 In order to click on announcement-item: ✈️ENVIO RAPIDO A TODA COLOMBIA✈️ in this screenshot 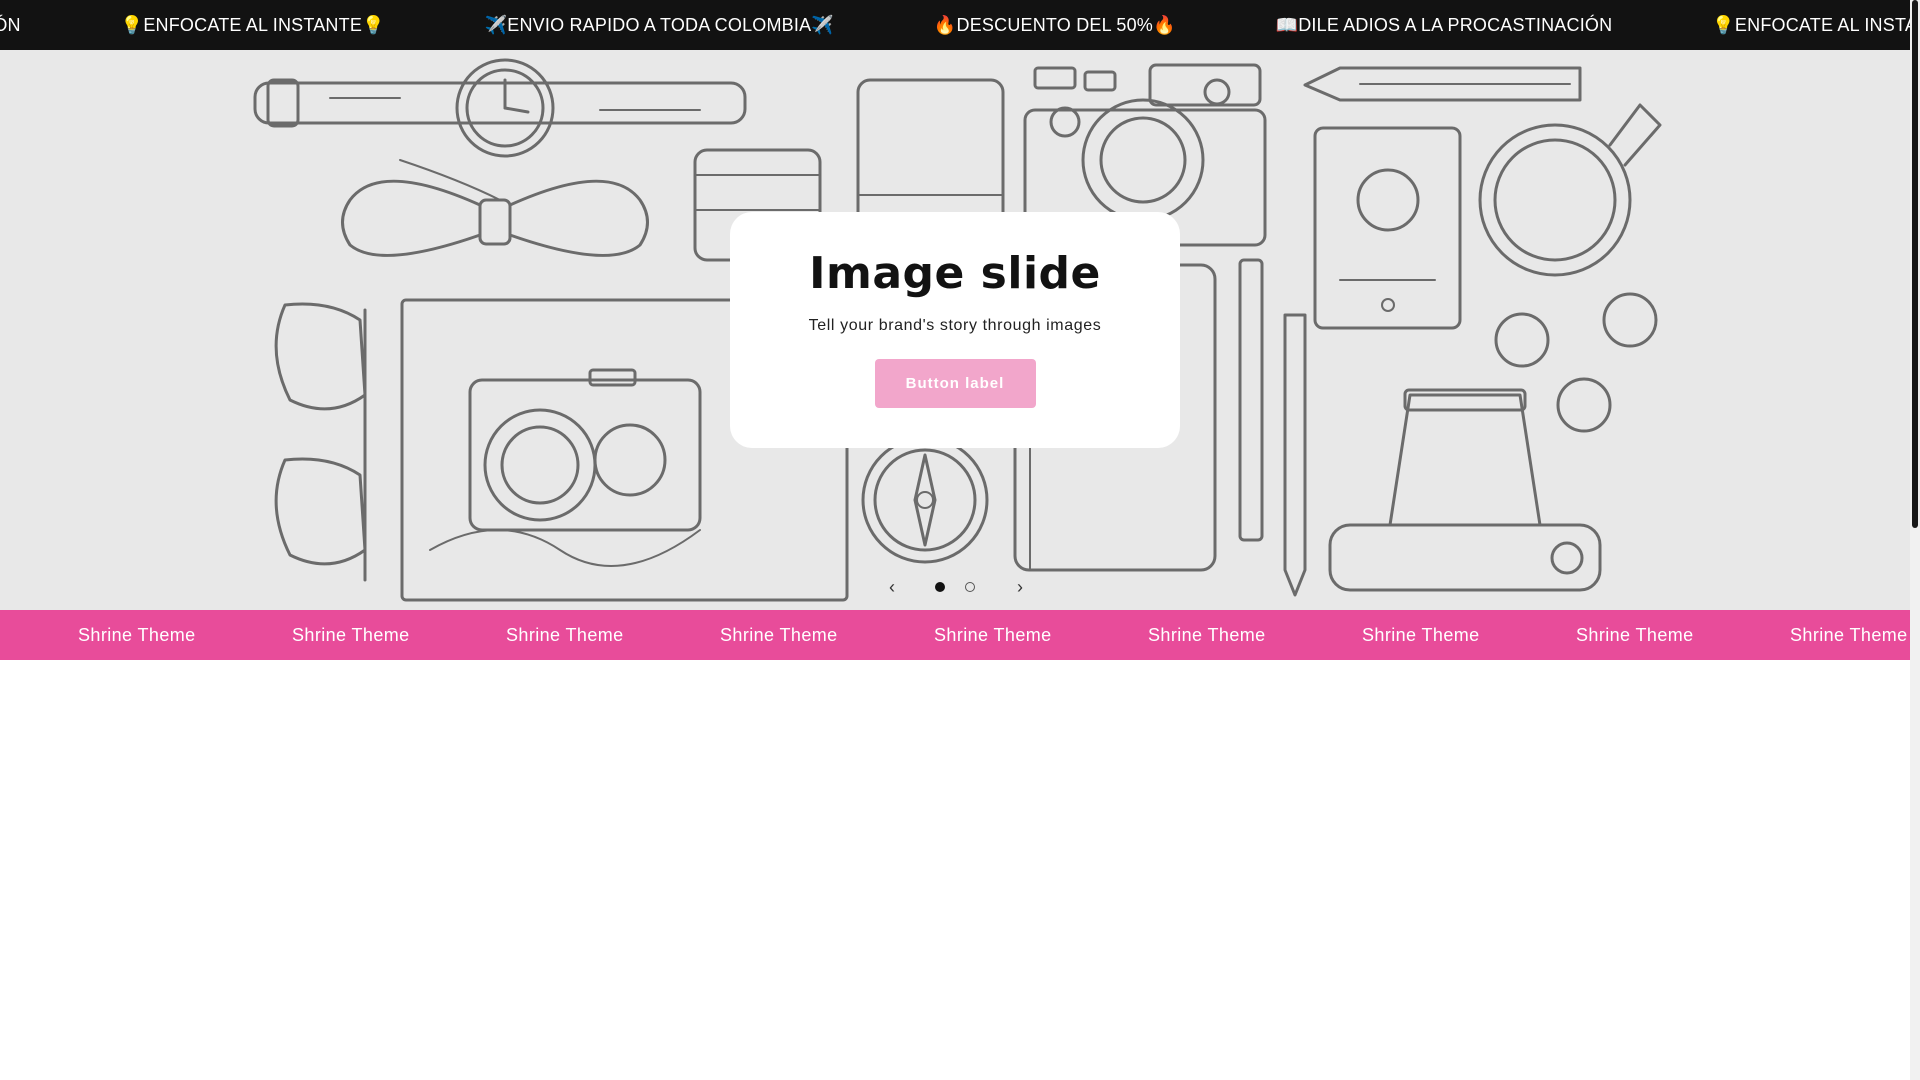, I will do `click(659, 24)`.